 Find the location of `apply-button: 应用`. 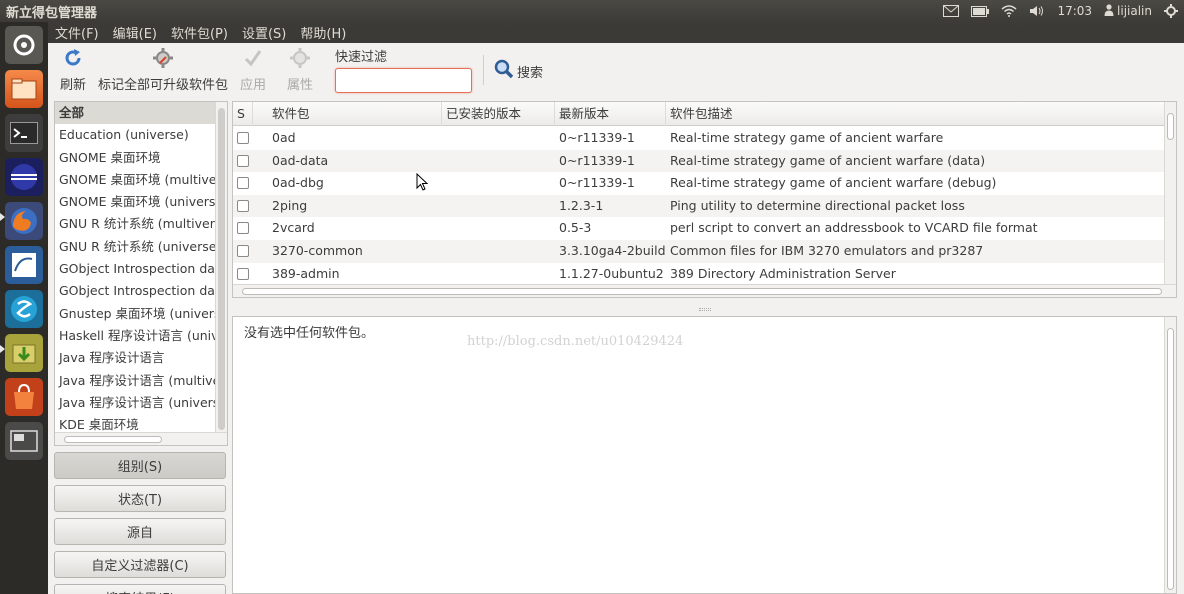

apply-button: 应用 is located at coordinates (253, 70).